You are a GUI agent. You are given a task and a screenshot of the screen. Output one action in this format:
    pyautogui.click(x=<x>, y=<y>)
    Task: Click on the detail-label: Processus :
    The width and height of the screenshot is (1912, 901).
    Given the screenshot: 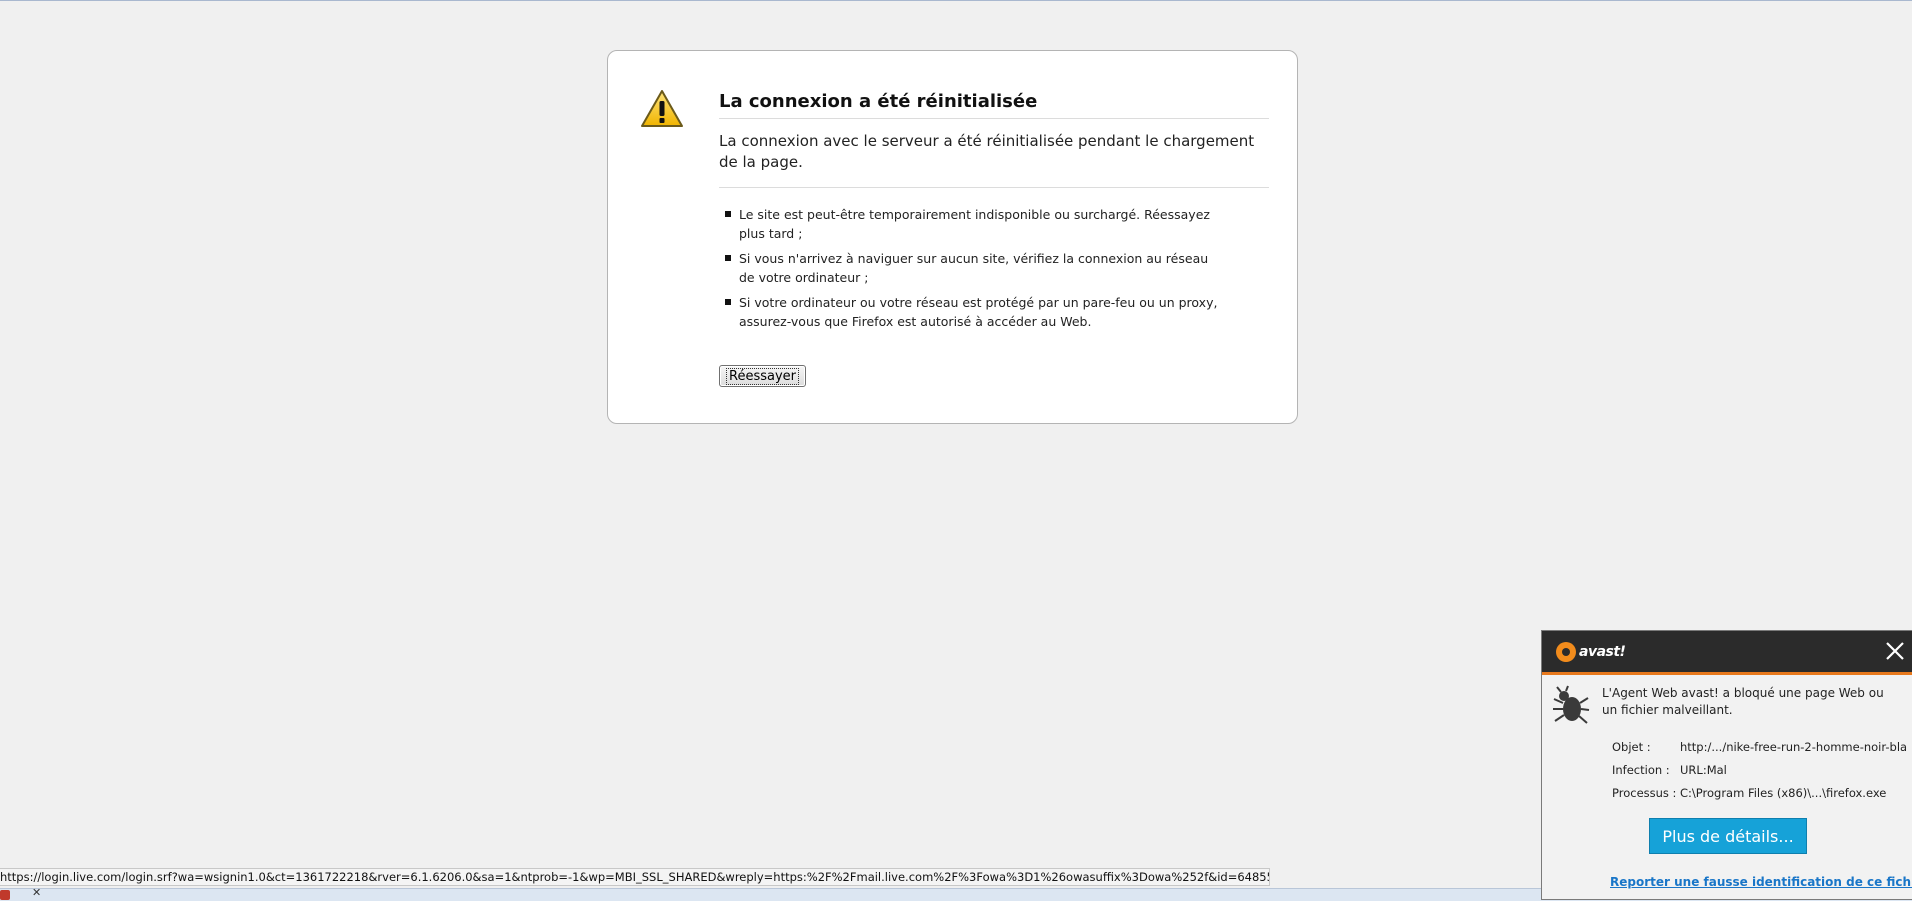 What is the action you would take?
    pyautogui.click(x=1644, y=793)
    